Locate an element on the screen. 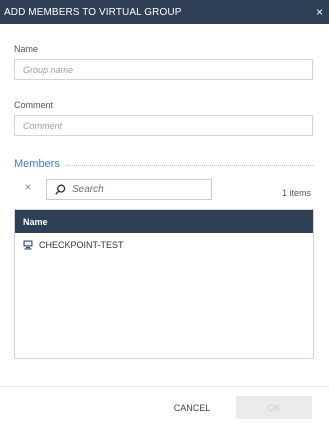  ok-button: OK is located at coordinates (274, 407).